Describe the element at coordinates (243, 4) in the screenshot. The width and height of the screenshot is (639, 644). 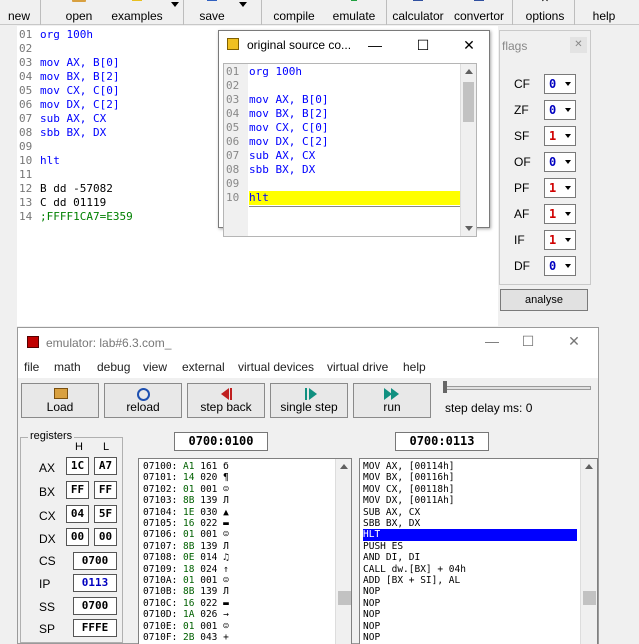
I see `save-dropdown-icon` at that location.